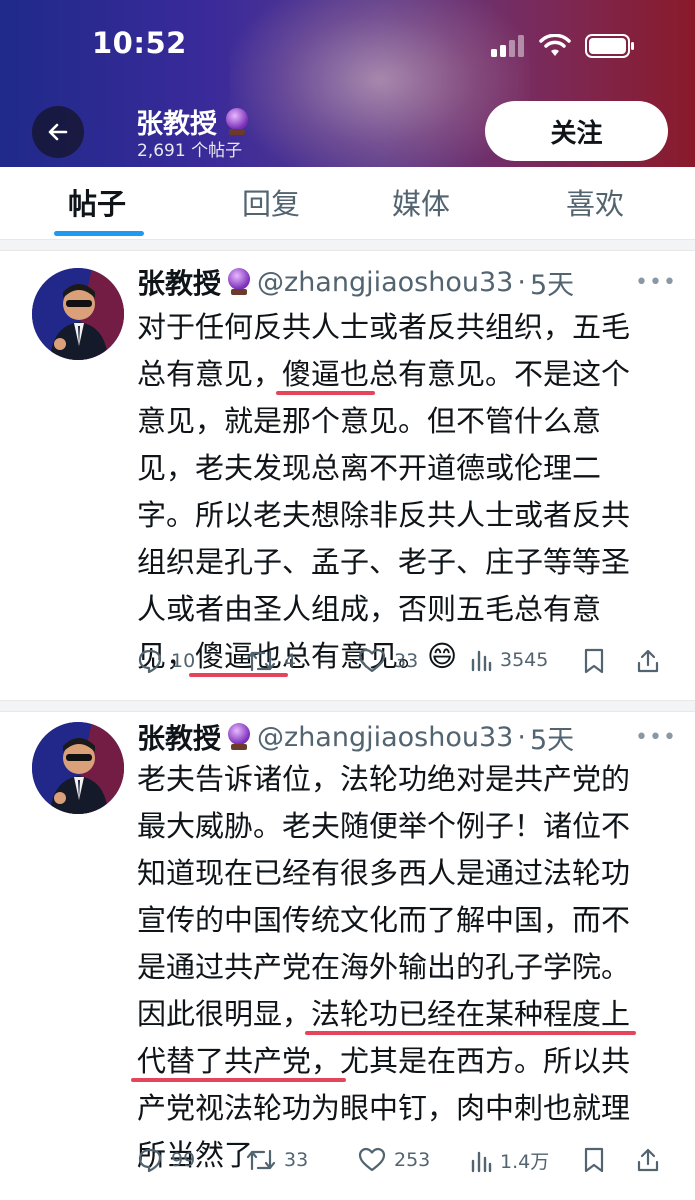 Image resolution: width=695 pixels, height=1200 pixels. What do you see at coordinates (183, 1160) in the screenshot?
I see `reply-count: 99` at bounding box center [183, 1160].